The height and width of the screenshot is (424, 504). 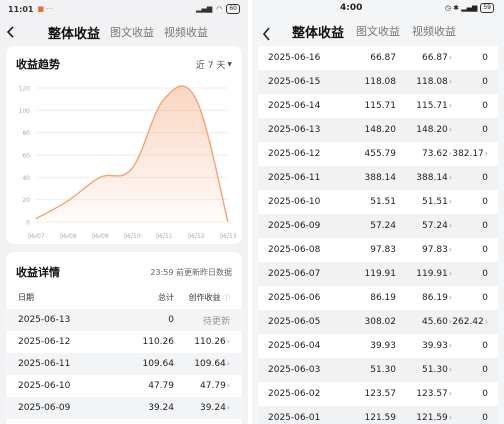 I want to click on row-create: 148.20, so click(x=432, y=130).